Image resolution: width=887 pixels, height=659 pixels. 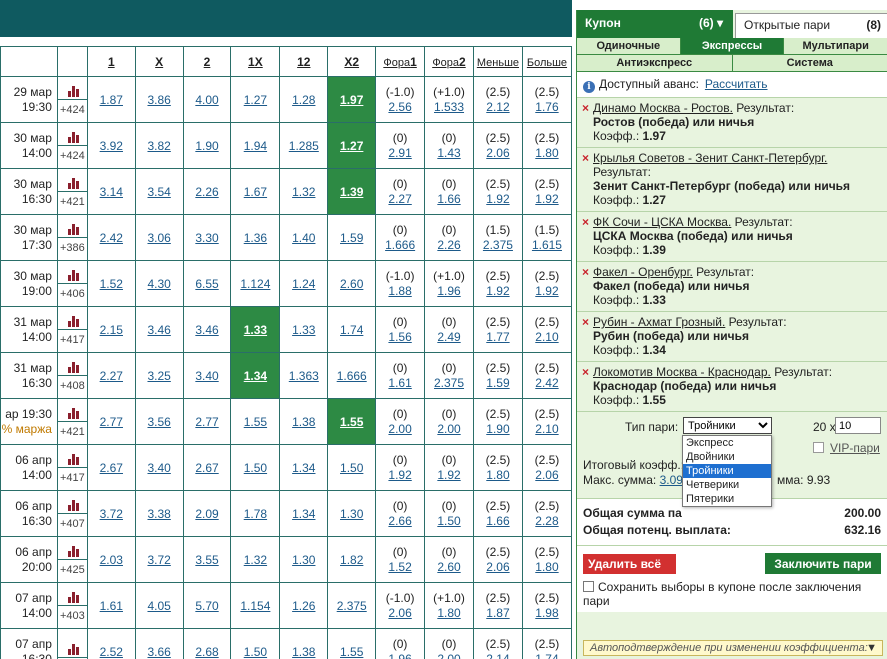 I want to click on odds-cell: 1.28, so click(x=304, y=99).